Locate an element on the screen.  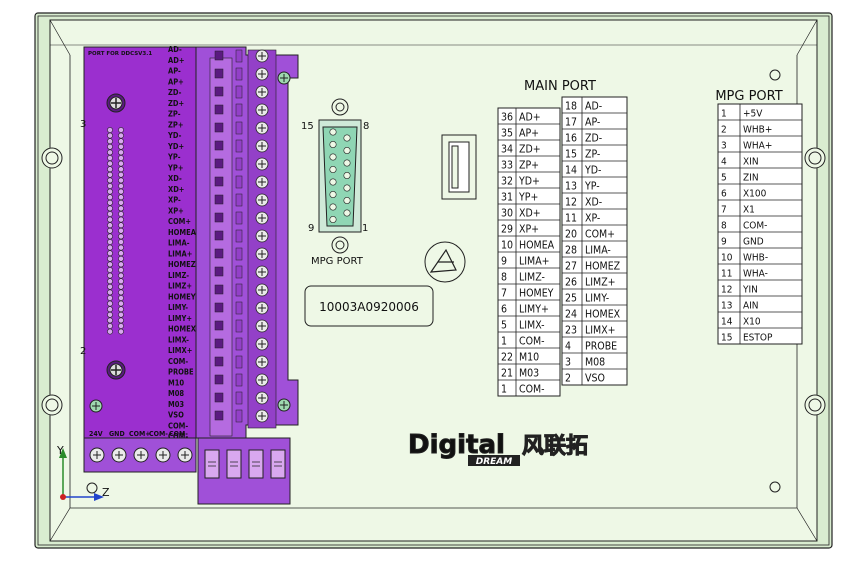
pcb-pin-label: LIMY- is located at coordinates (178, 307).